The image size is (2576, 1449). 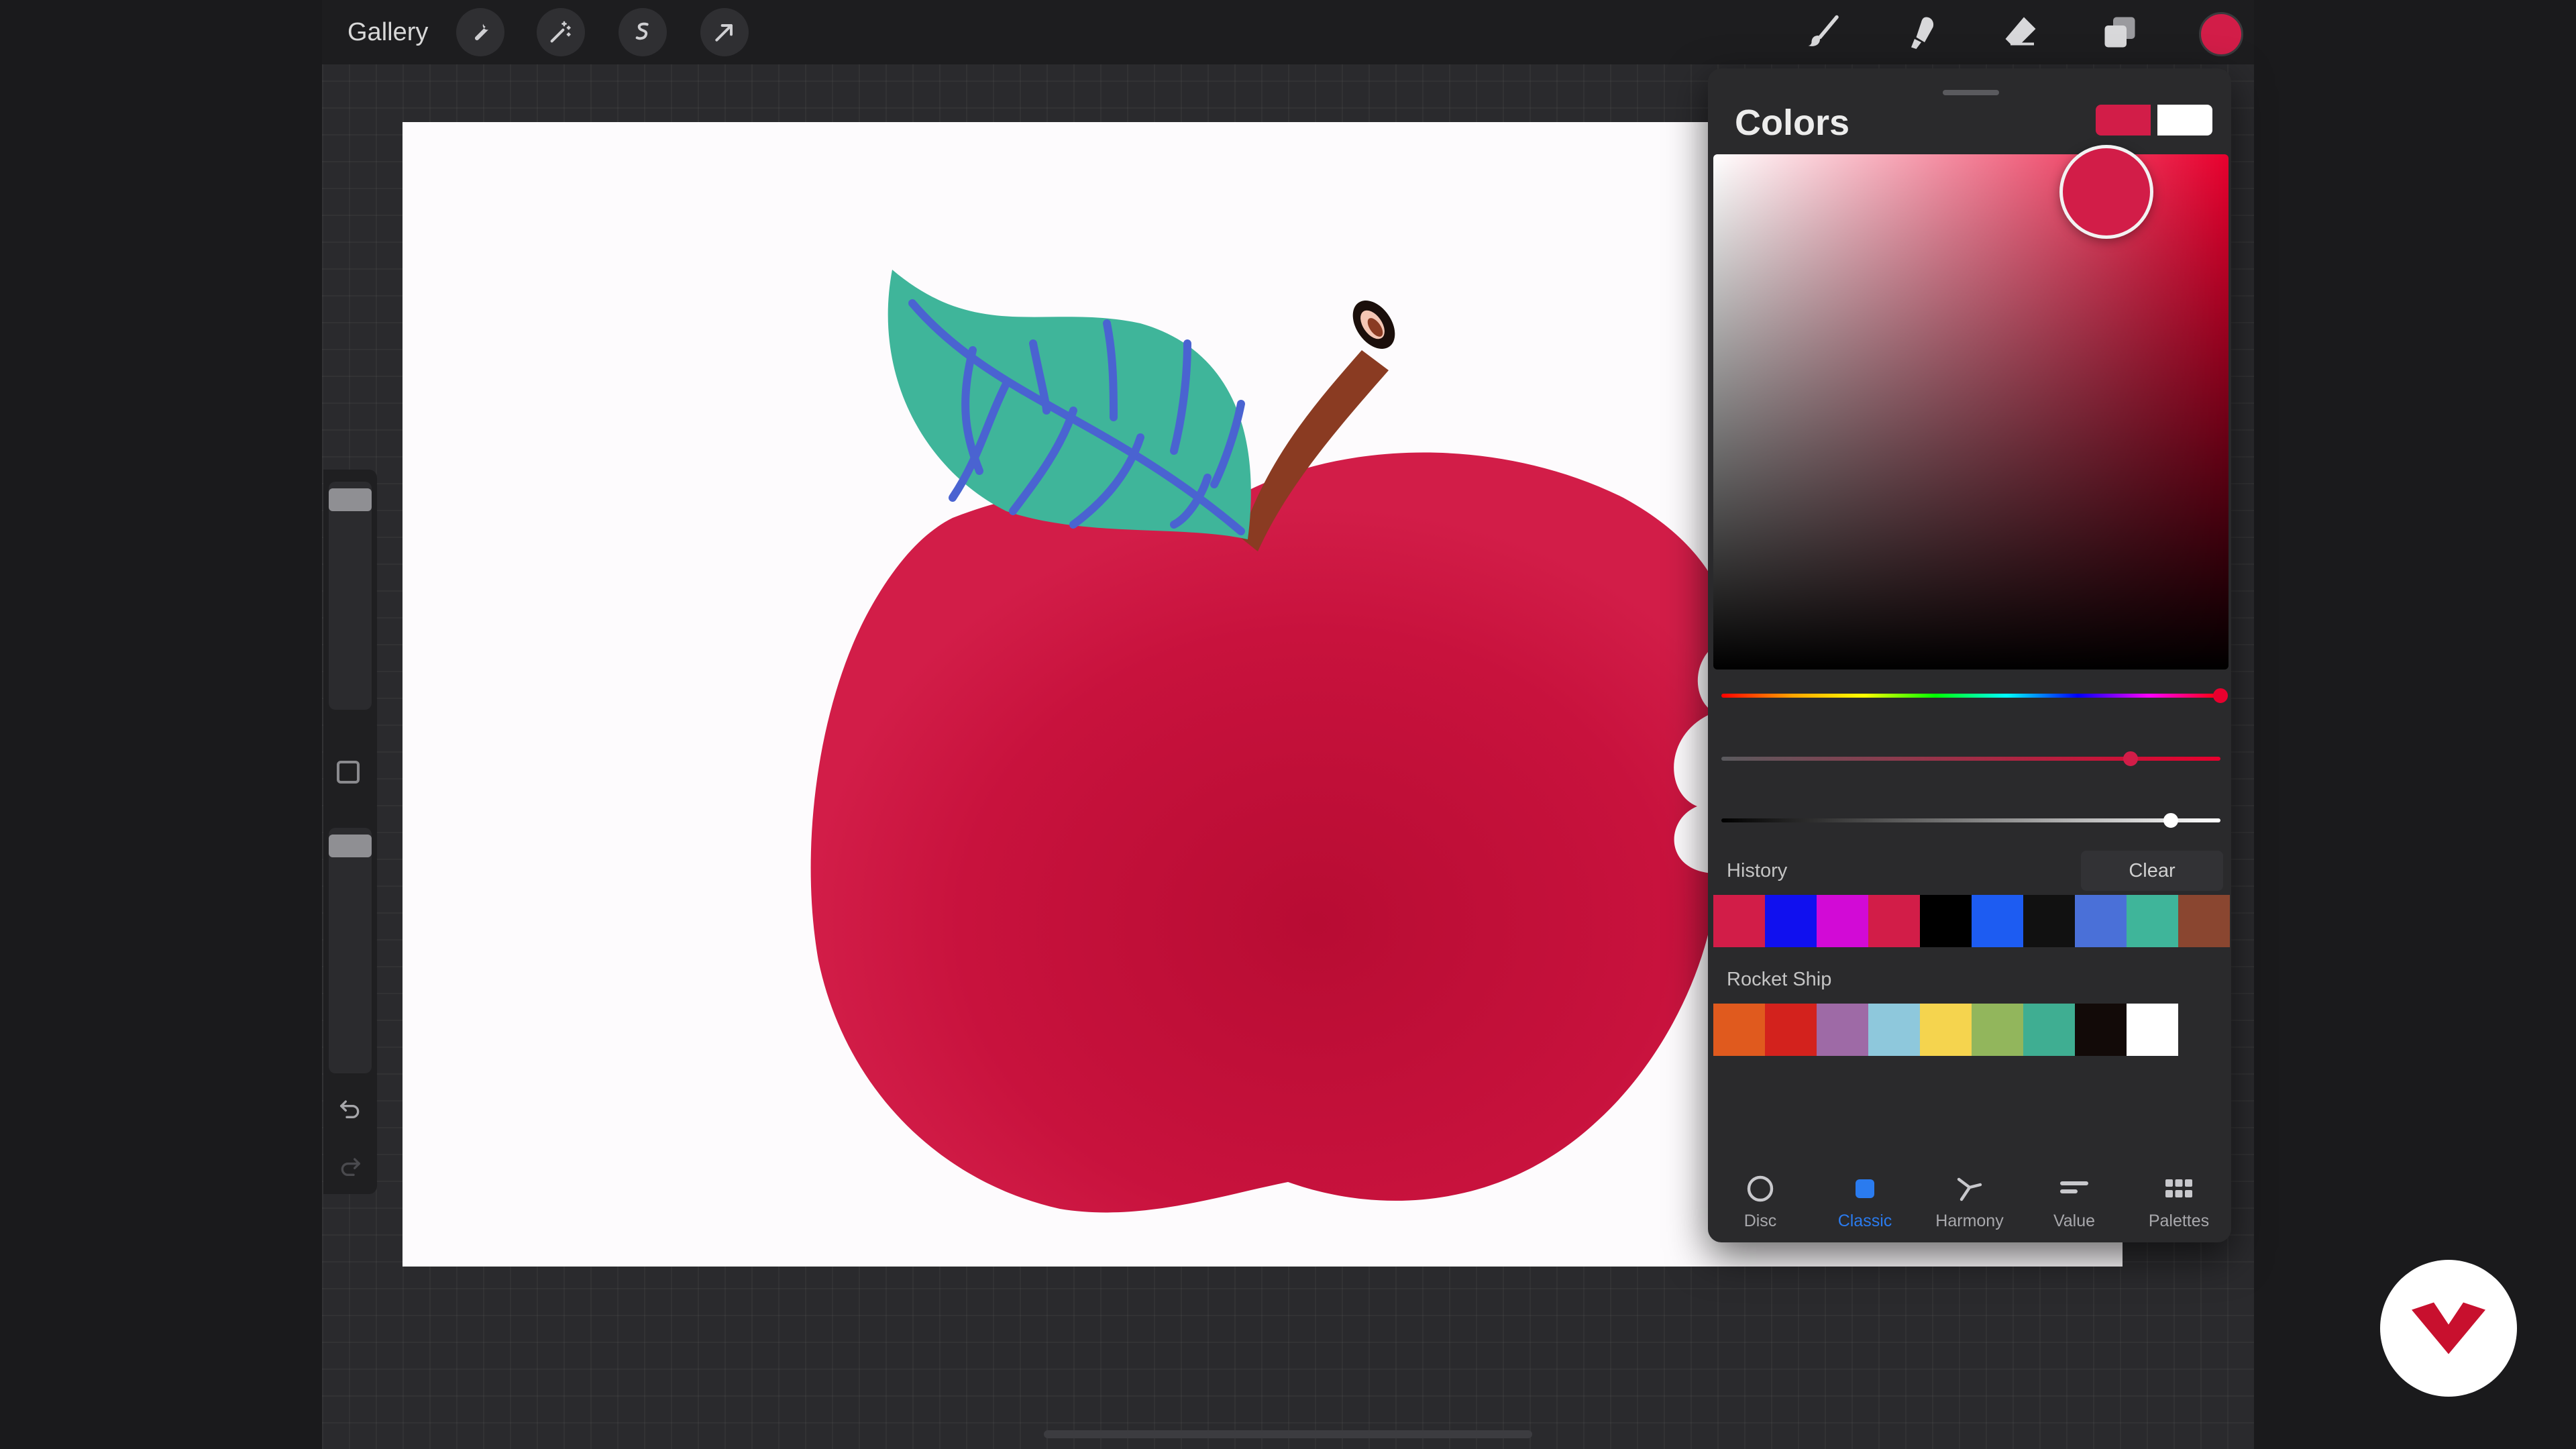 I want to click on brightness-slider-knob, so click(x=2170, y=820).